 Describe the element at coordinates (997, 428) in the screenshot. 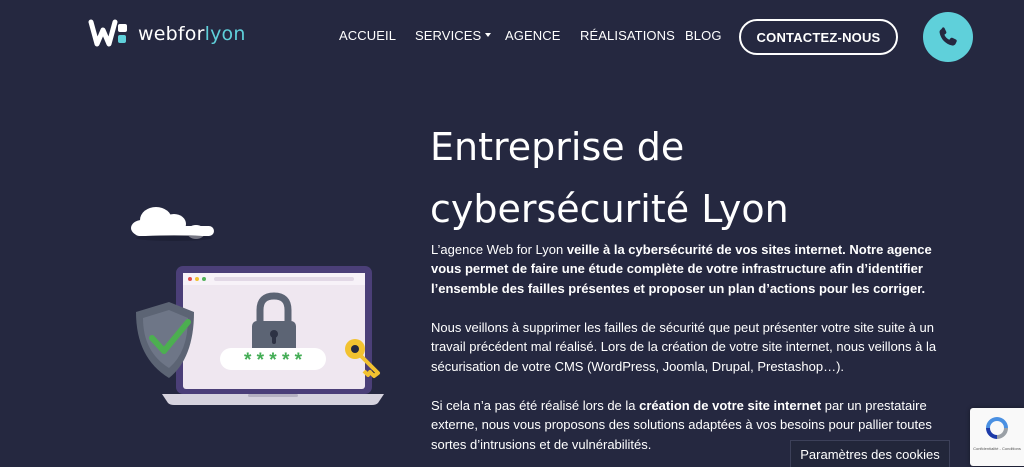

I see `recaptcha-icon` at that location.